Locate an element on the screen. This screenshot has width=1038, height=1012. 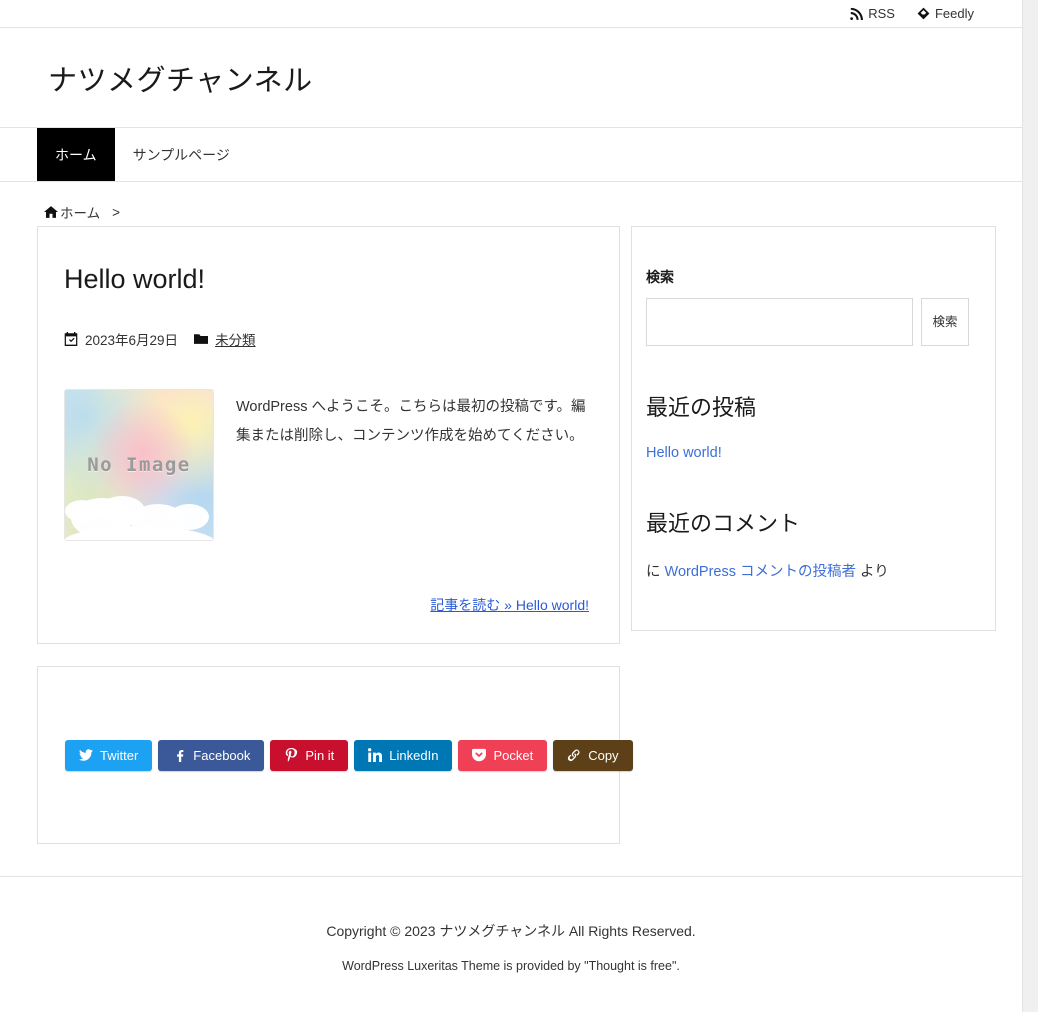
share-label: Copy is located at coordinates (603, 755).